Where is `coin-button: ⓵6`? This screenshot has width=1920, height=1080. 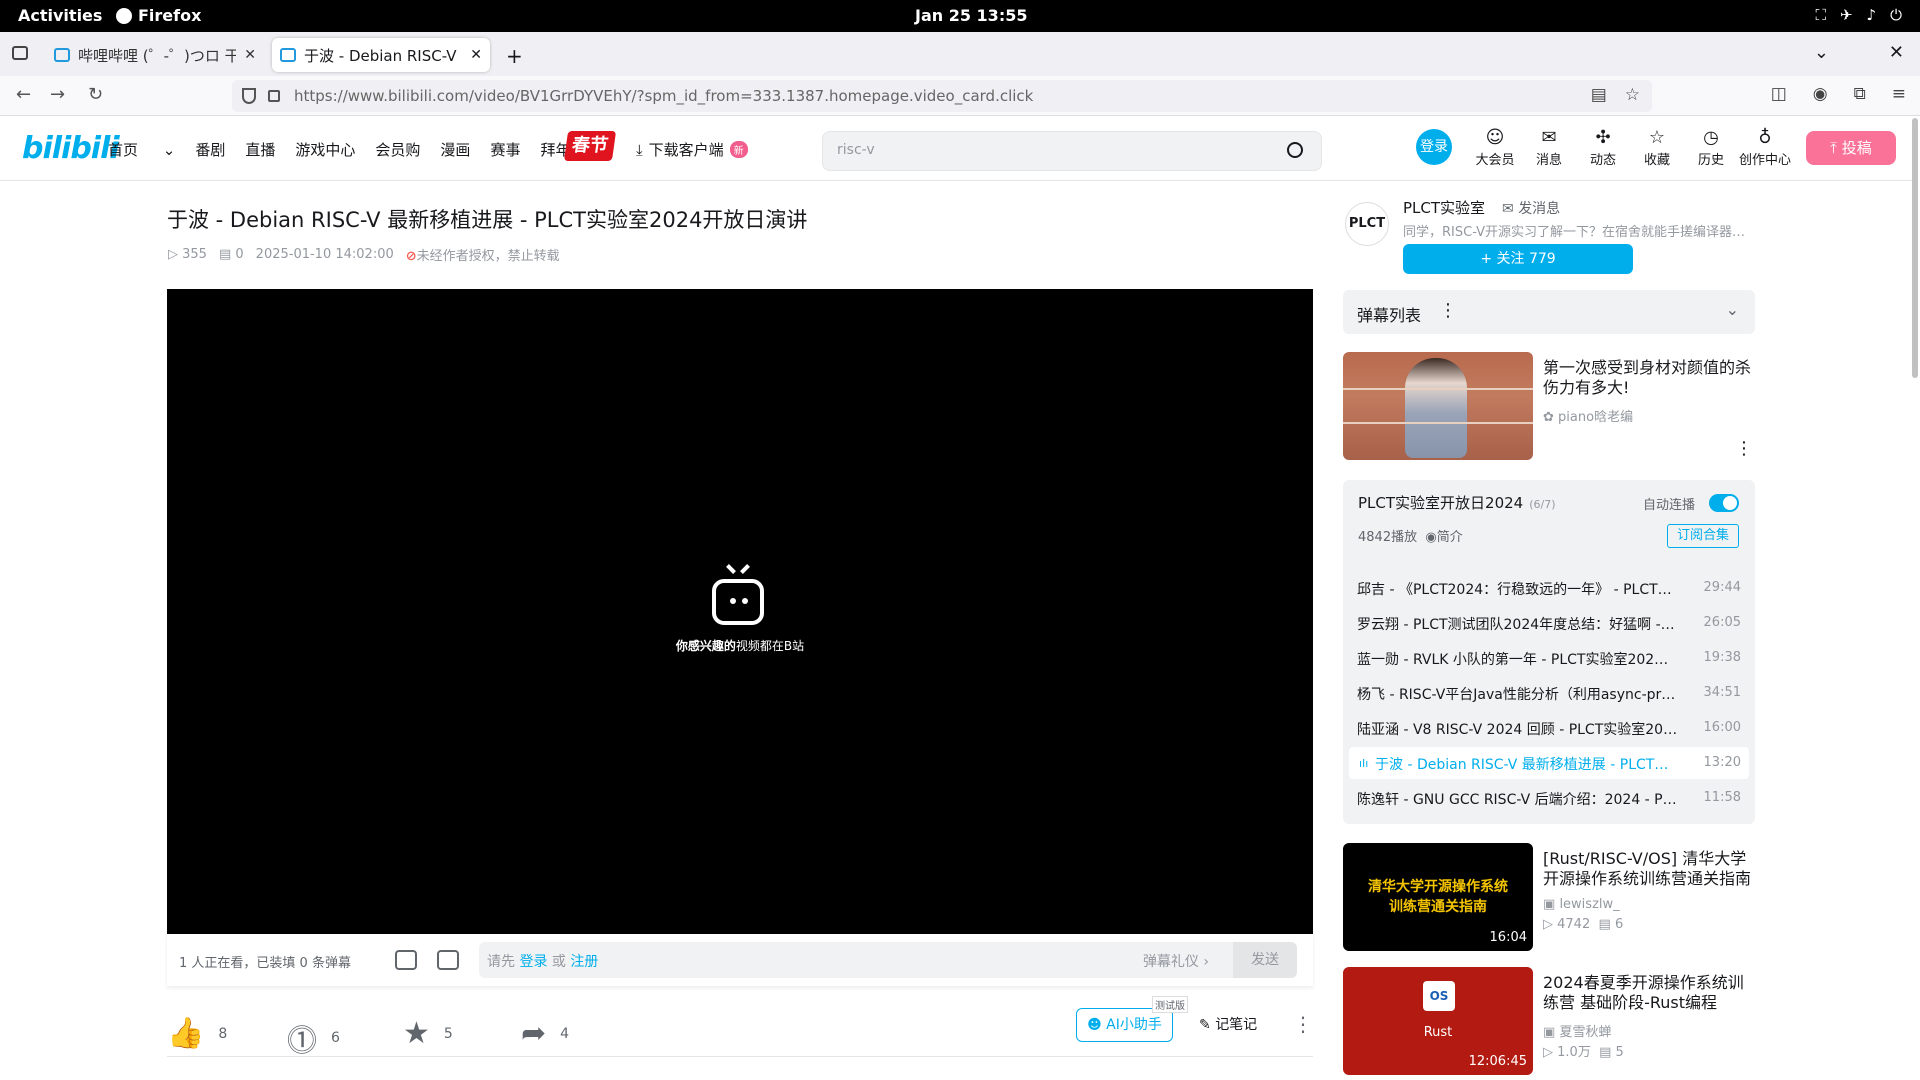
coin-button: ⓵6 is located at coordinates (313, 1038).